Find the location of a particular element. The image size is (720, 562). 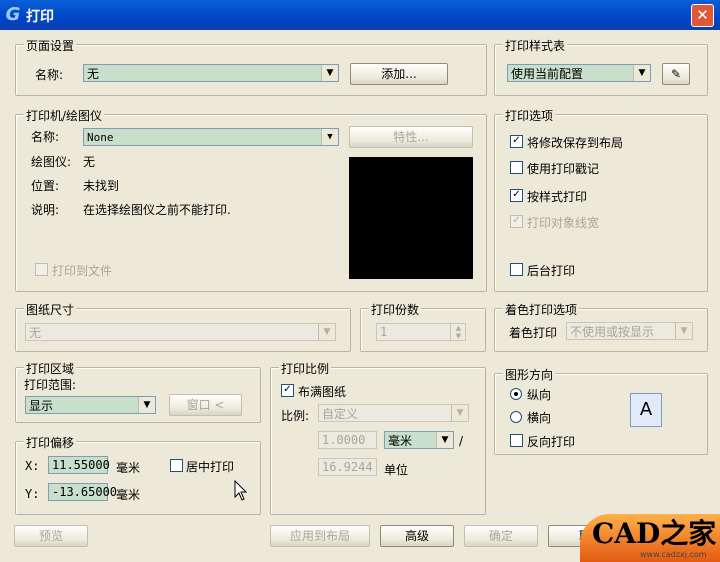

scale-num2-input: 16.9244 is located at coordinates (347, 467).